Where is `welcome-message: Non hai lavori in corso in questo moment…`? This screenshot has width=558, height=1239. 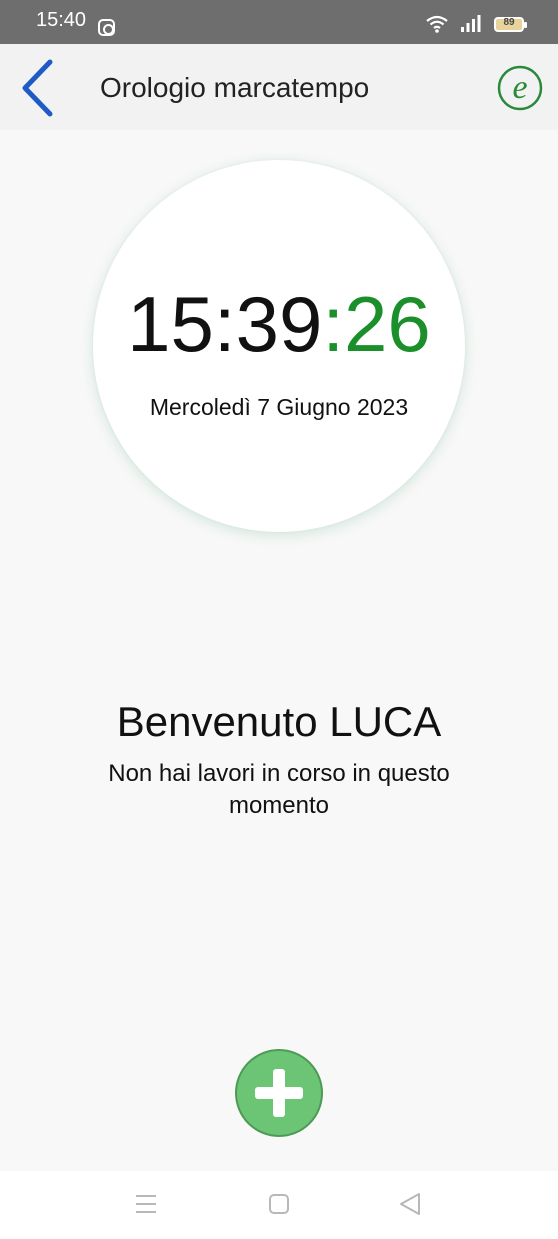
welcome-message: Non hai lavori in corso in questo moment… is located at coordinates (279, 789).